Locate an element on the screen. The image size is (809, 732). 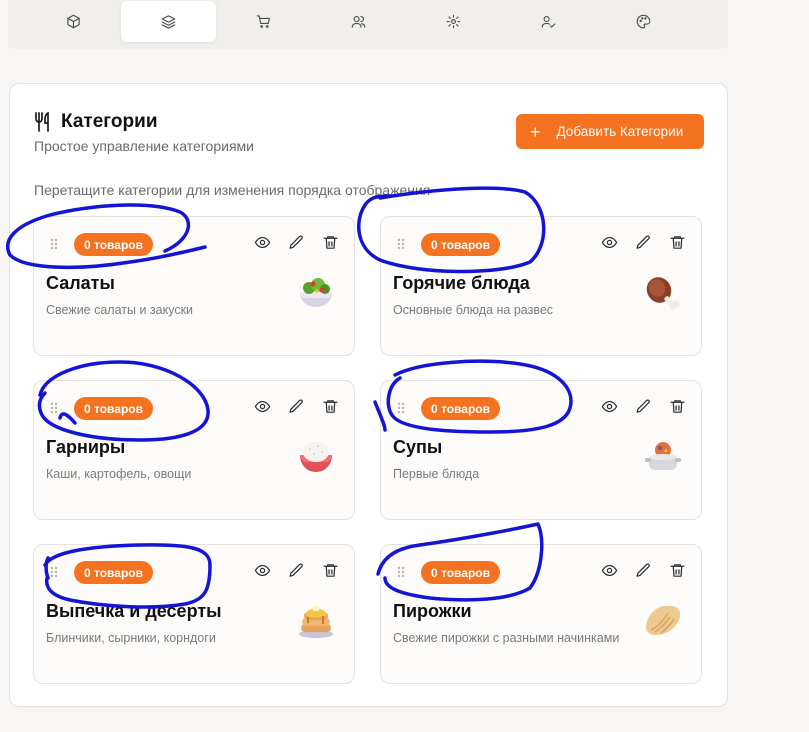
add-category-label: Добавить Категории is located at coordinates (620, 131).